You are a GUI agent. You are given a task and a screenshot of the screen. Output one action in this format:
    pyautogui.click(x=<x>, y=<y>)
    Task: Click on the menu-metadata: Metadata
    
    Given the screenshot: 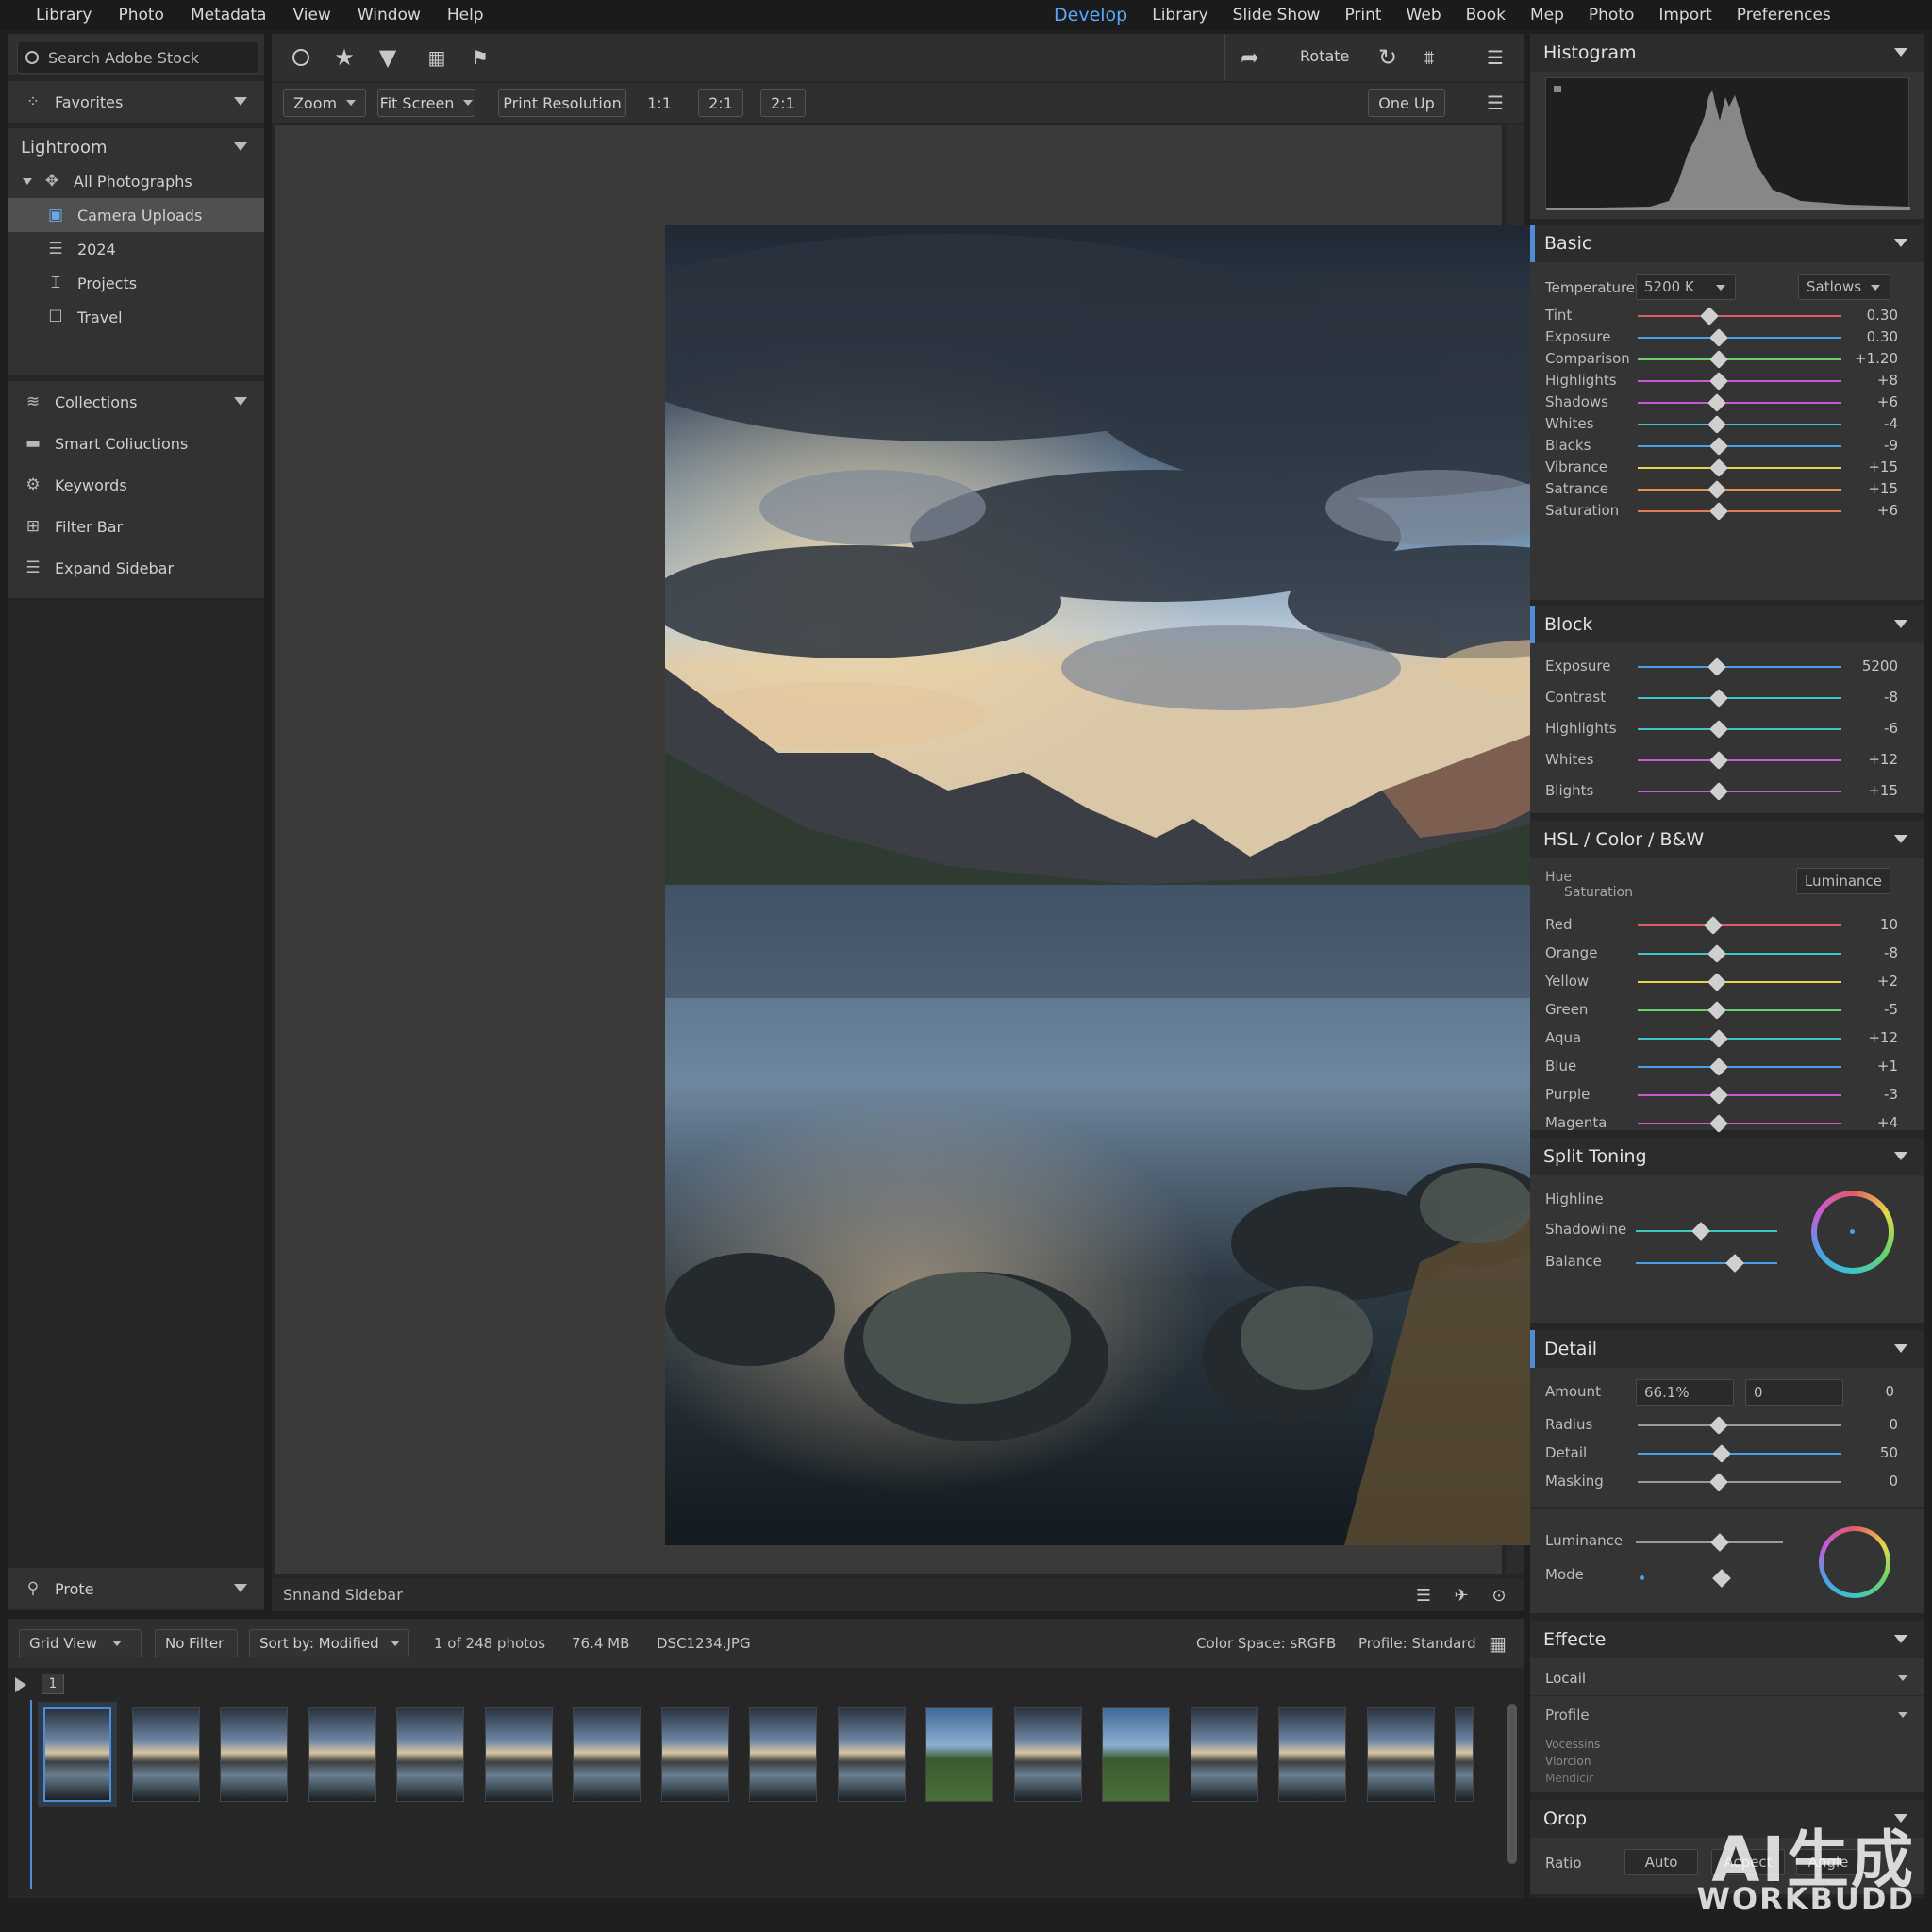 What is the action you would take?
    pyautogui.click(x=228, y=15)
    